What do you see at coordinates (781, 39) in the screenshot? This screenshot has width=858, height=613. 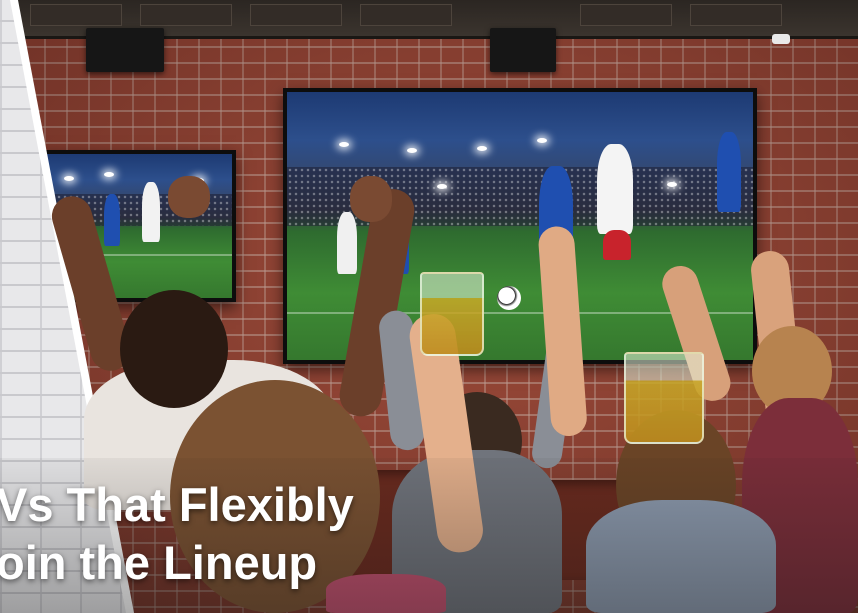 I see `security-camera-icon` at bounding box center [781, 39].